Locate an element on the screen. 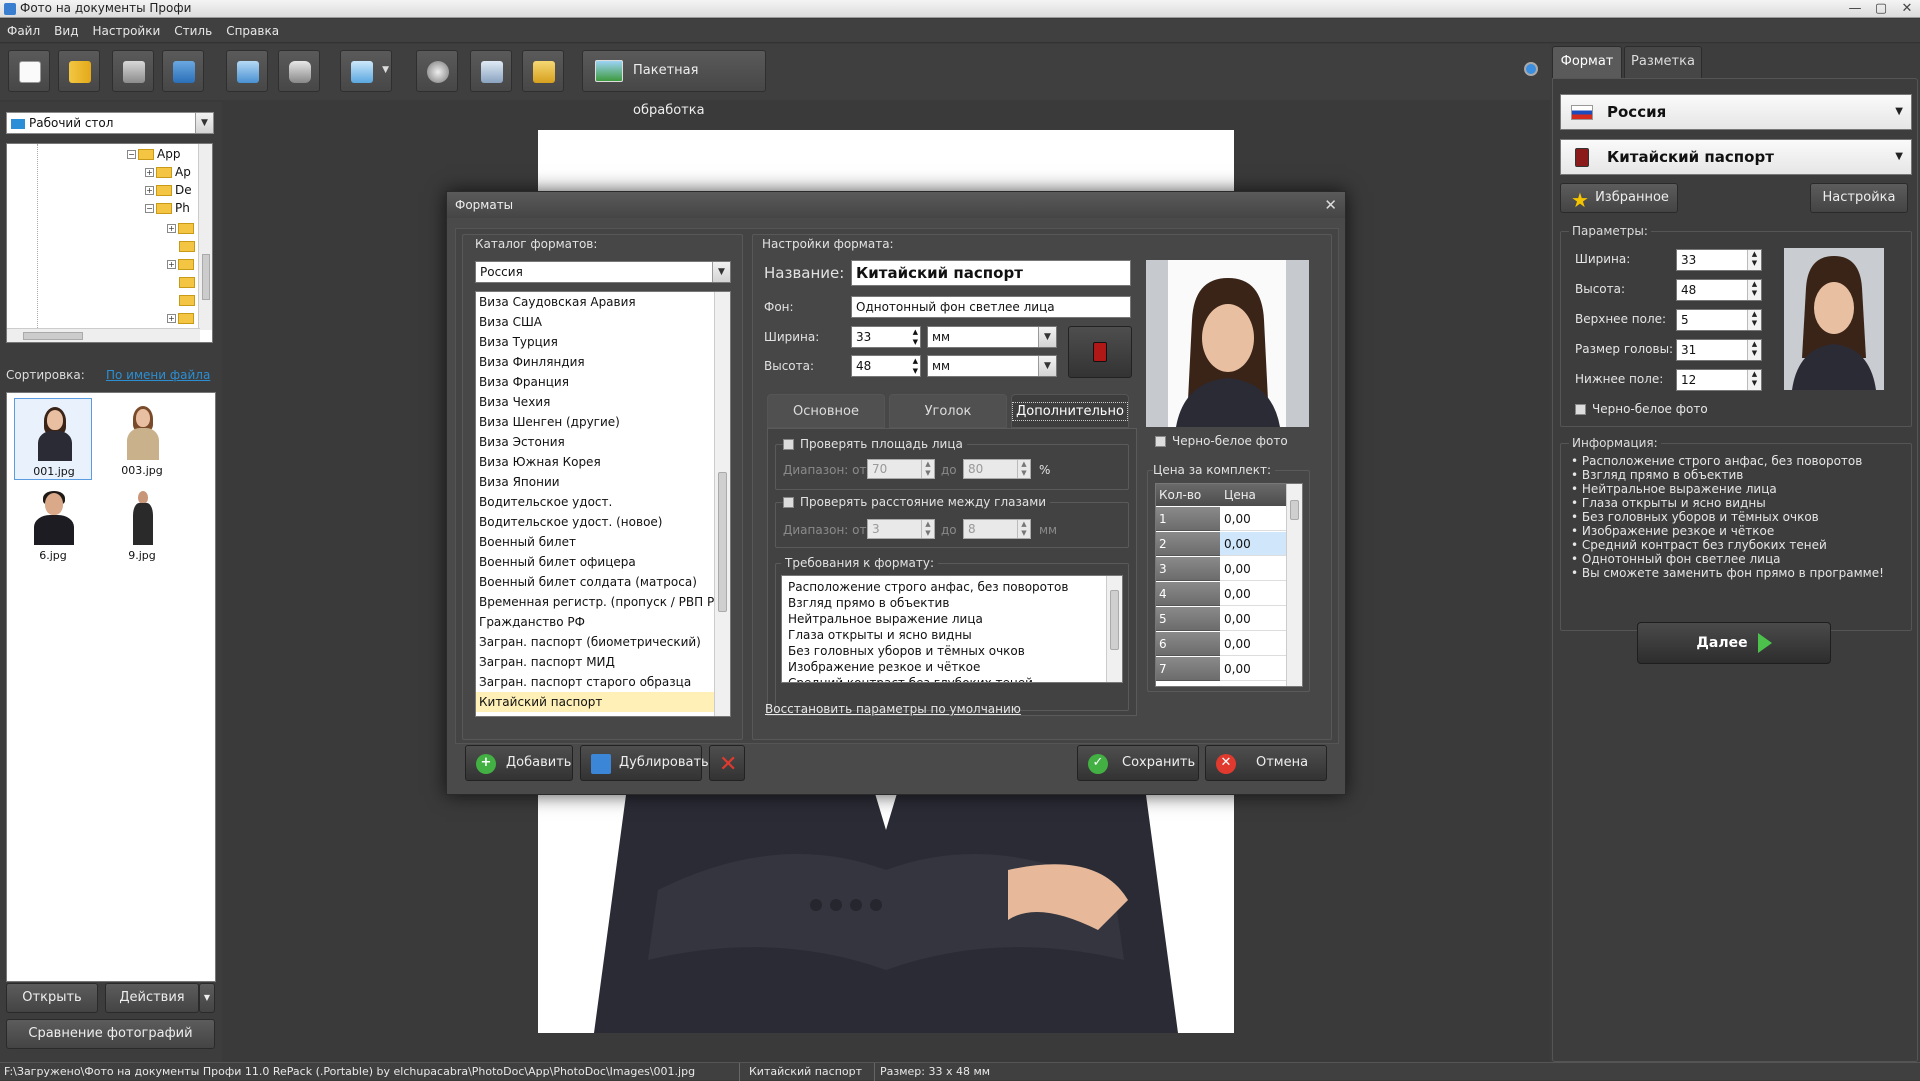 The image size is (1920, 1081). tree-node-de: + De is located at coordinates (168, 190).